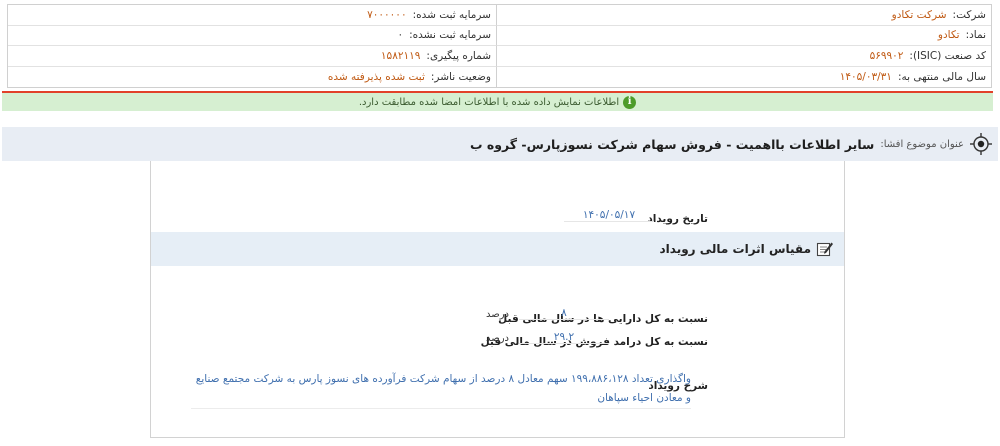  Describe the element at coordinates (252, 56) in the screenshot. I see `tracking-cell: شماره پیگیری: ۱۵۸۲۱۱۹` at that location.